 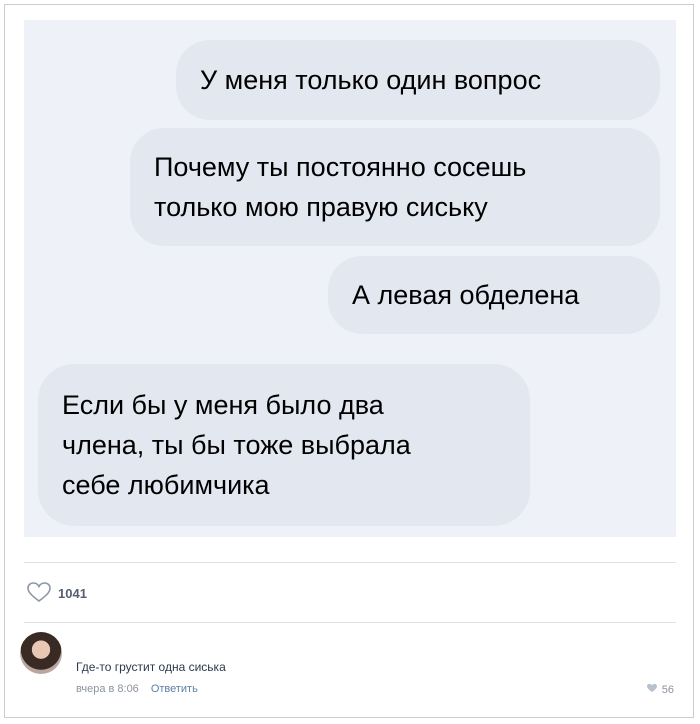 I want to click on message-bubble-outgoing: У меня только один вопрос, so click(x=418, y=80).